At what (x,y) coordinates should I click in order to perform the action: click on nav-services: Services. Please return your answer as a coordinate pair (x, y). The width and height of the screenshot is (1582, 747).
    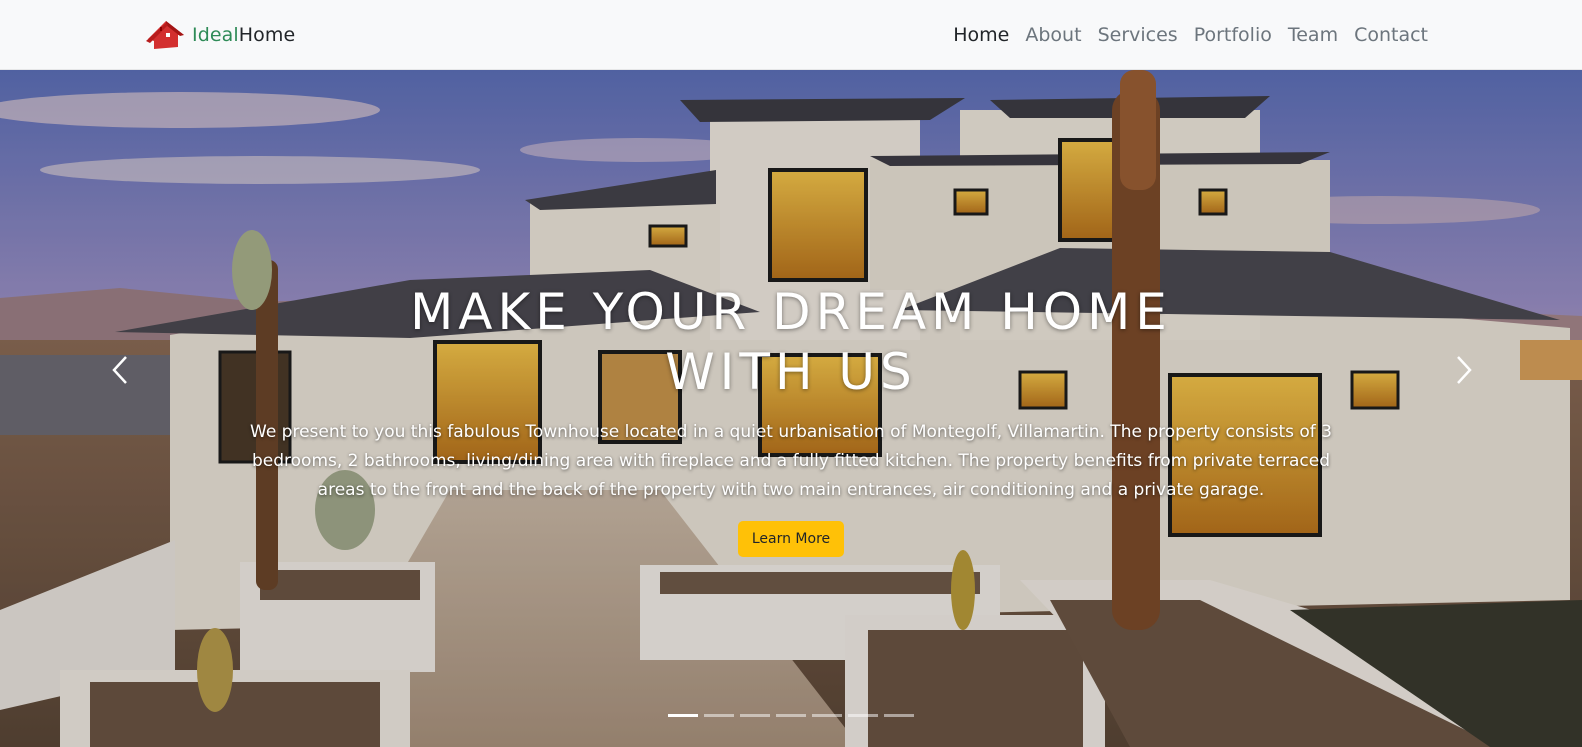
    Looking at the image, I should click on (1138, 35).